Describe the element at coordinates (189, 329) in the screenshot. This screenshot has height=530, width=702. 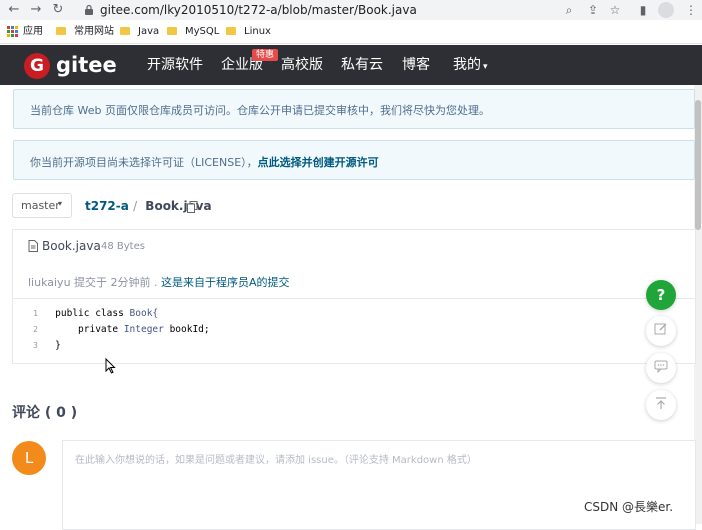
I see `code-token: bookId;` at that location.